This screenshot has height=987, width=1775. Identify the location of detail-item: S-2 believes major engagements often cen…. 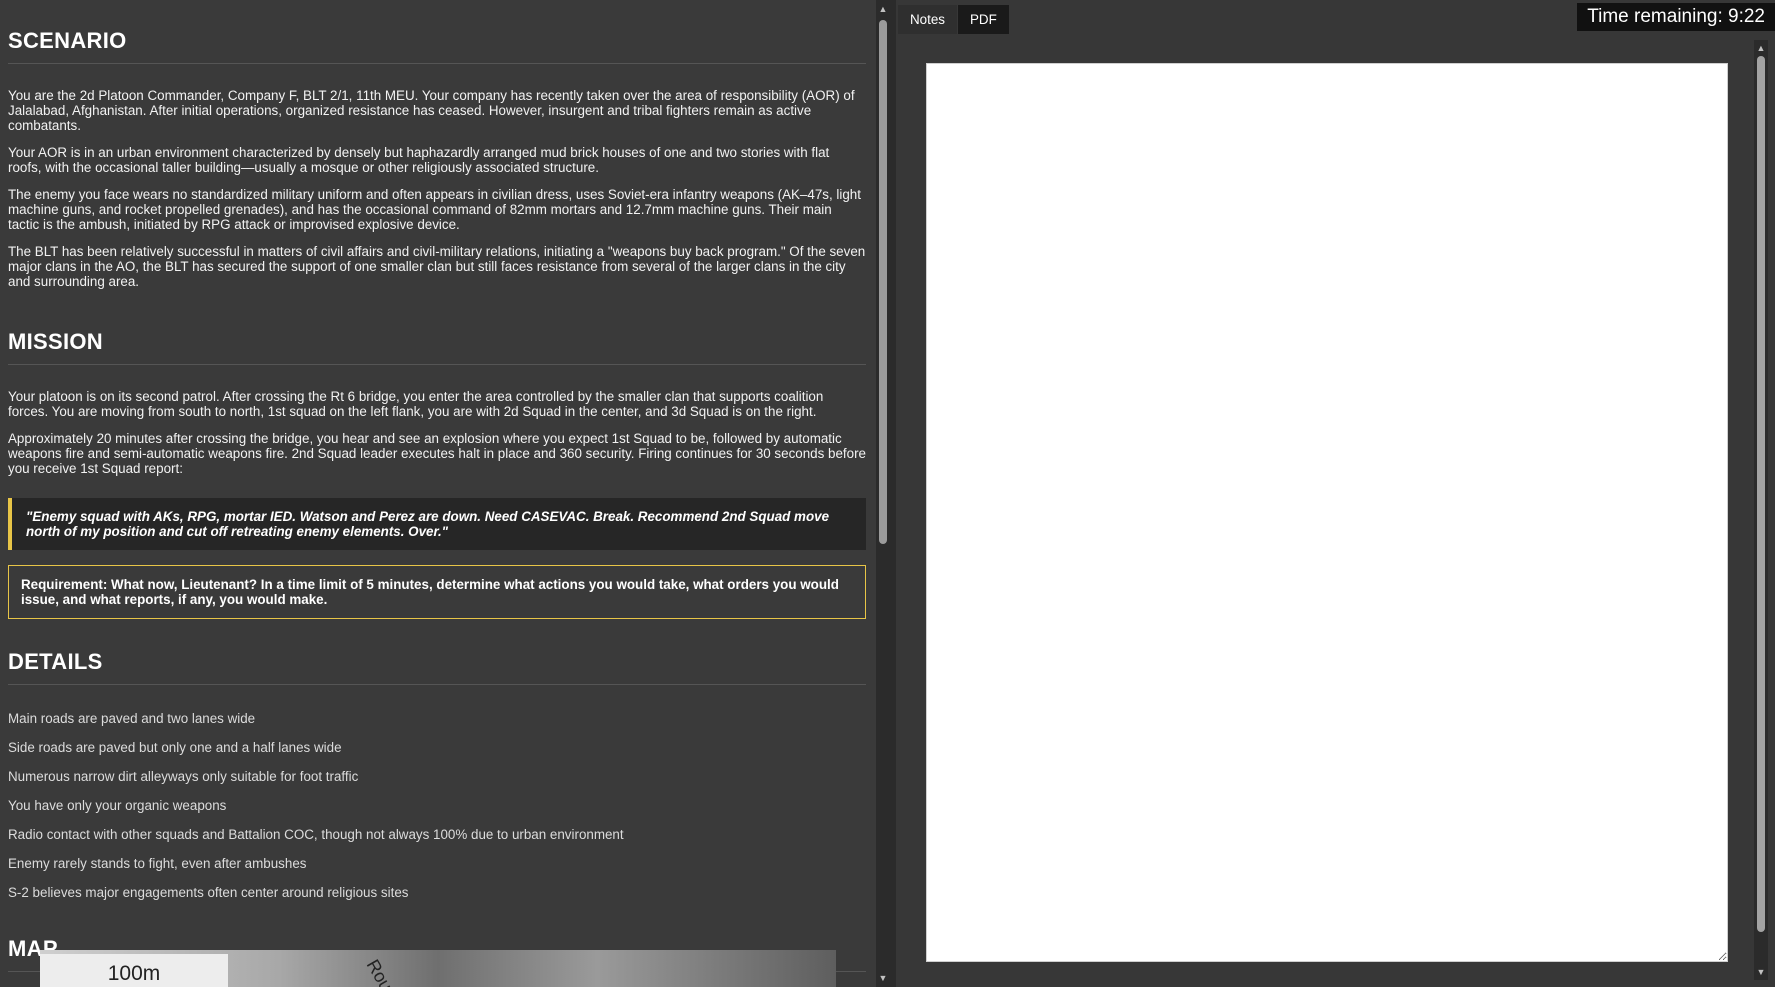
(208, 892).